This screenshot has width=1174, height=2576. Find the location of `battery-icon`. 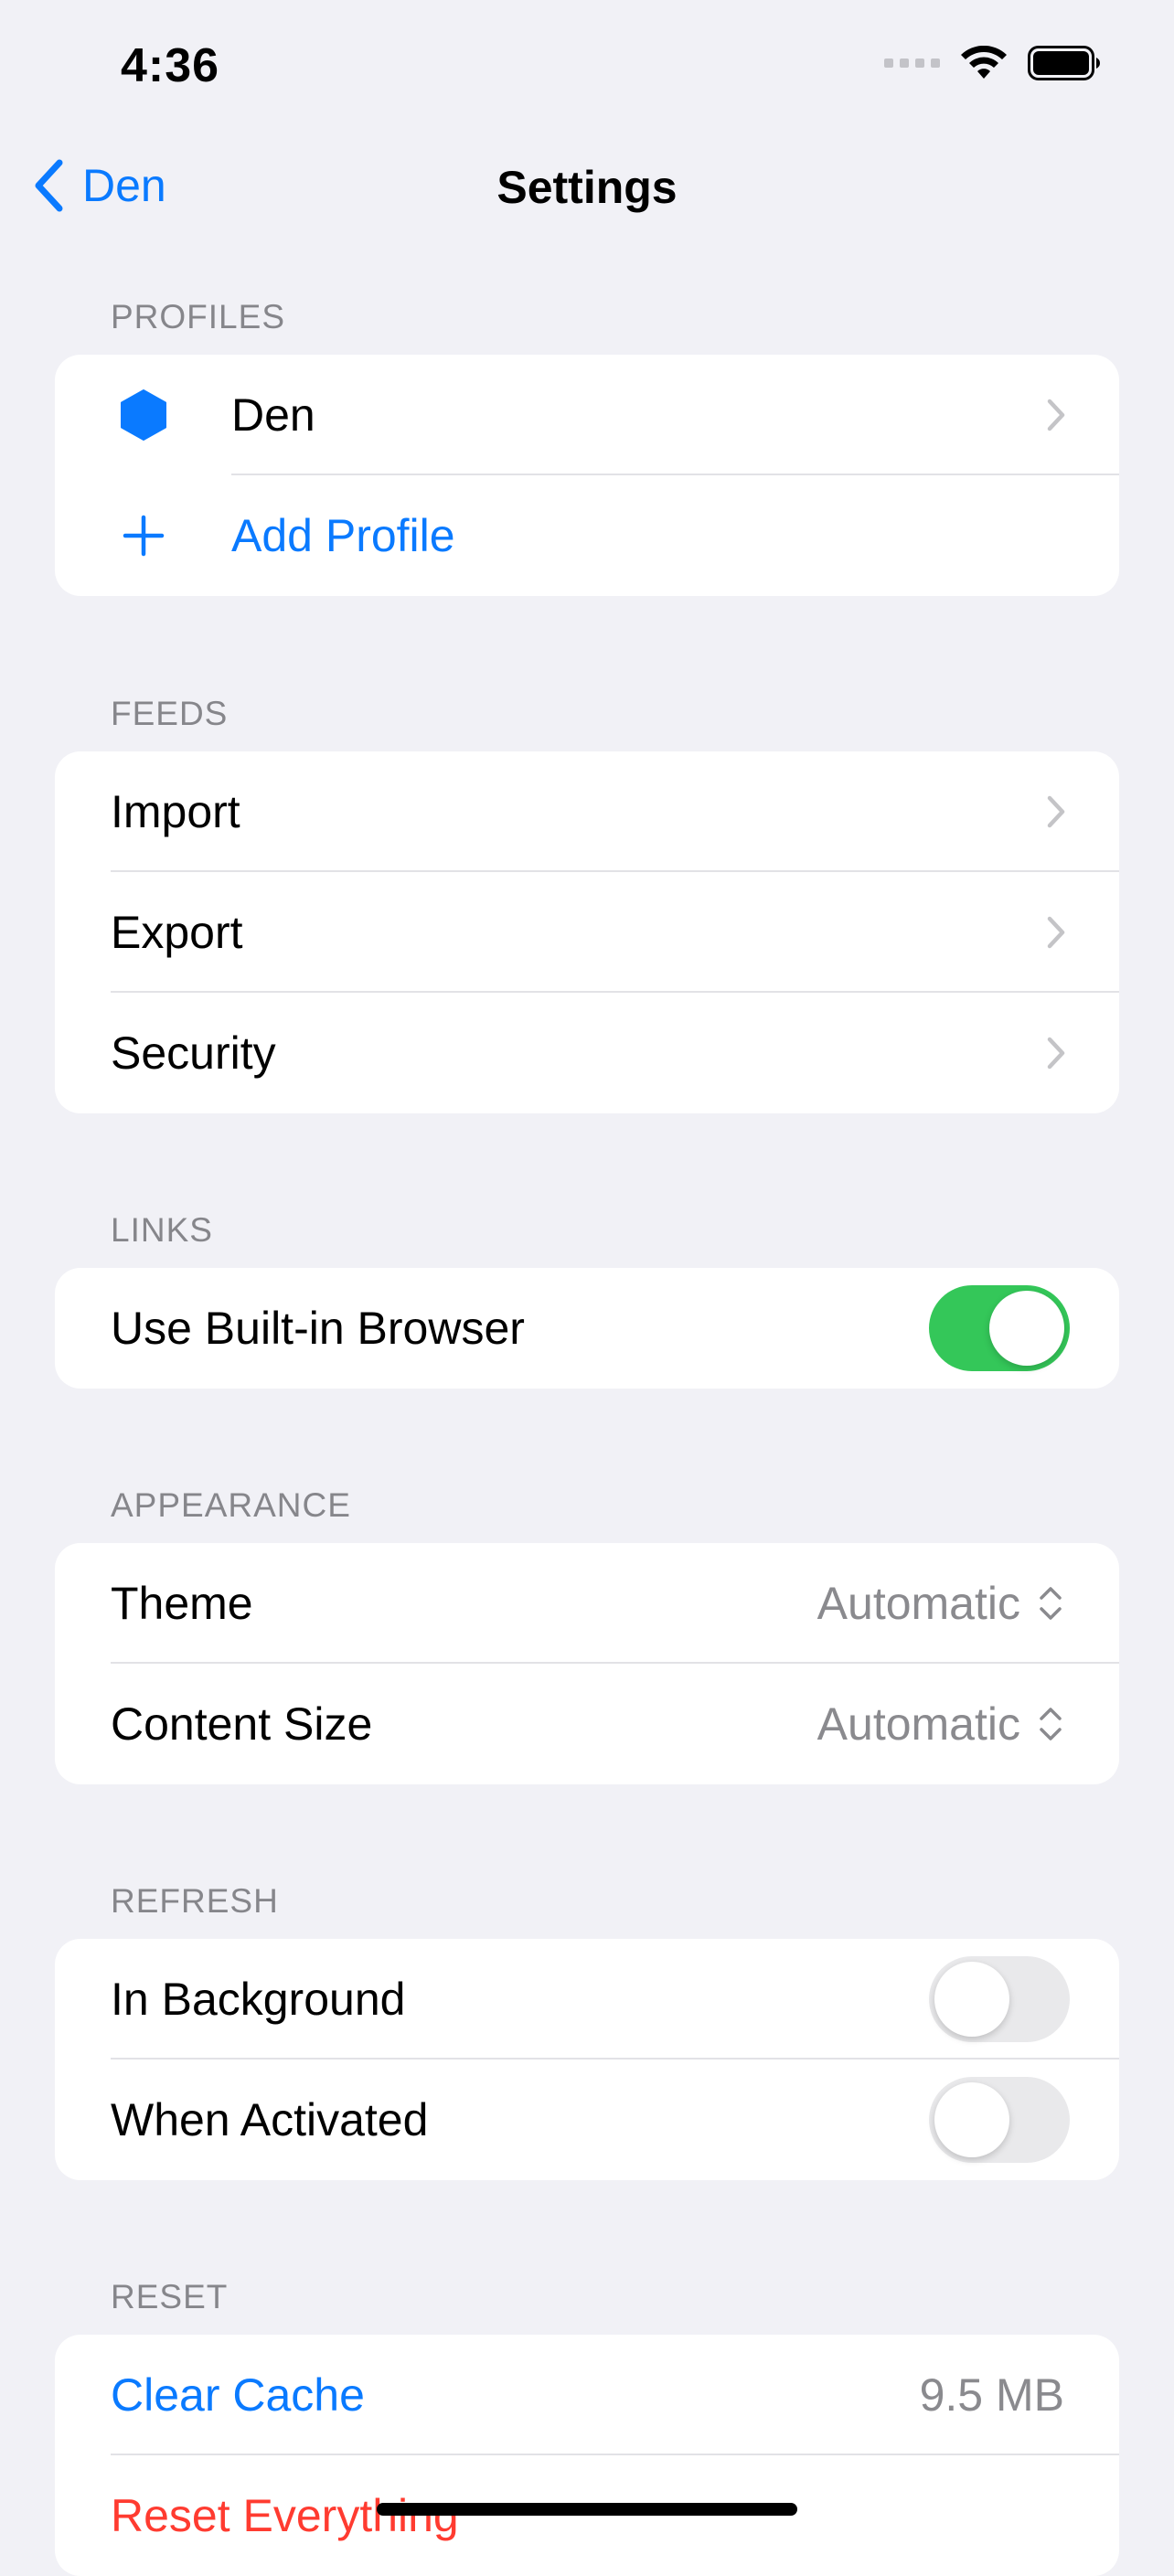

battery-icon is located at coordinates (1064, 63).